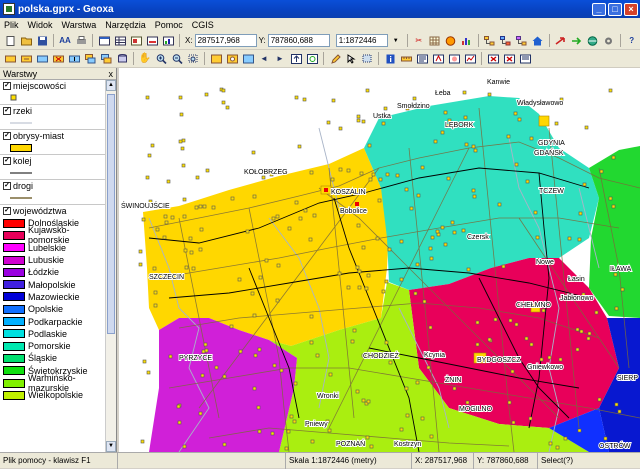 This screenshot has width=640, height=469. What do you see at coordinates (248, 58) in the screenshot?
I see `zoom-layer-icon` at bounding box center [248, 58].